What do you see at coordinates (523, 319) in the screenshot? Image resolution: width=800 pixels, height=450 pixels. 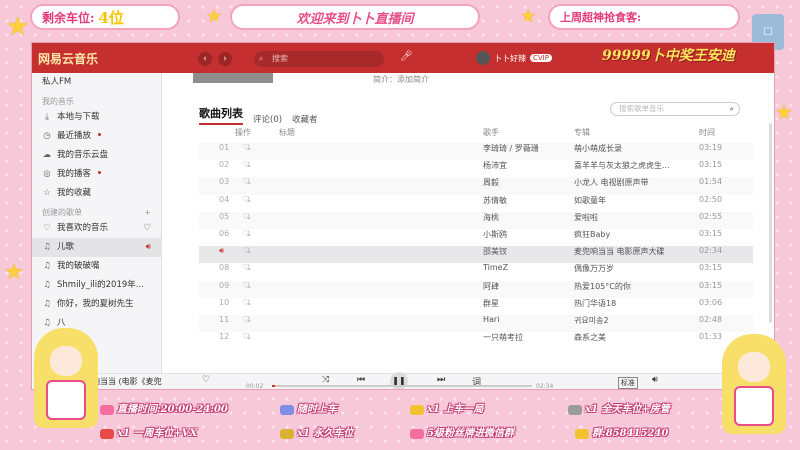 I see `song-artist: Hari` at bounding box center [523, 319].